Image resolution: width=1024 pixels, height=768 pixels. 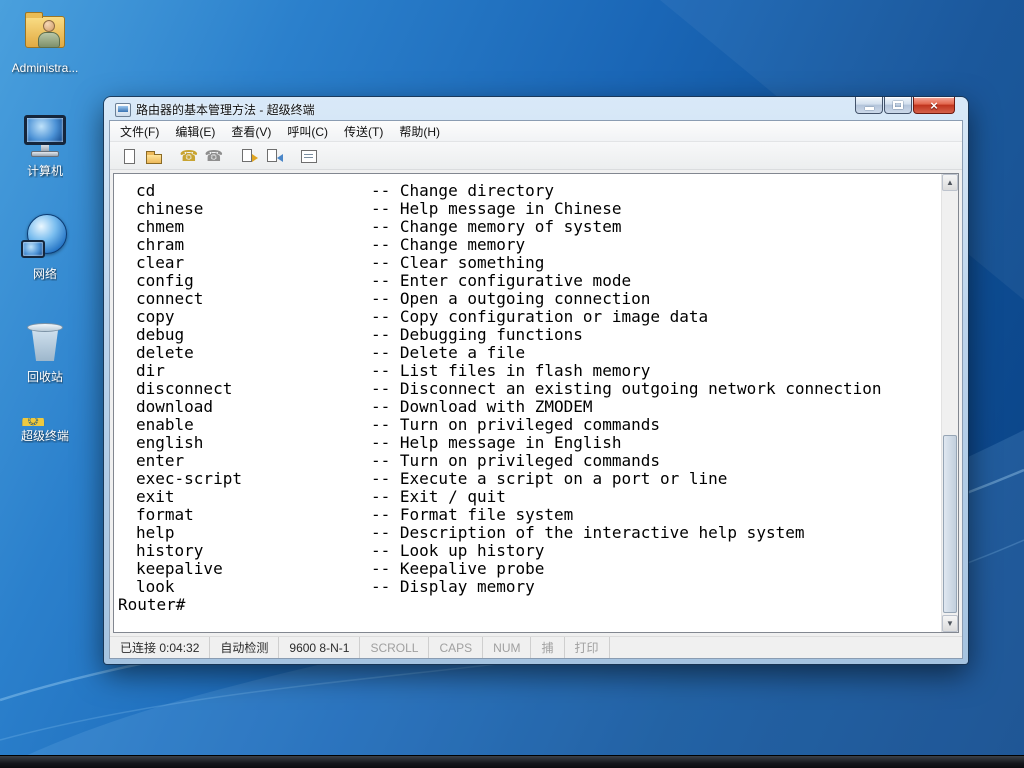 What do you see at coordinates (44, 171) in the screenshot?
I see `desktop-icon-label: 计算机` at bounding box center [44, 171].